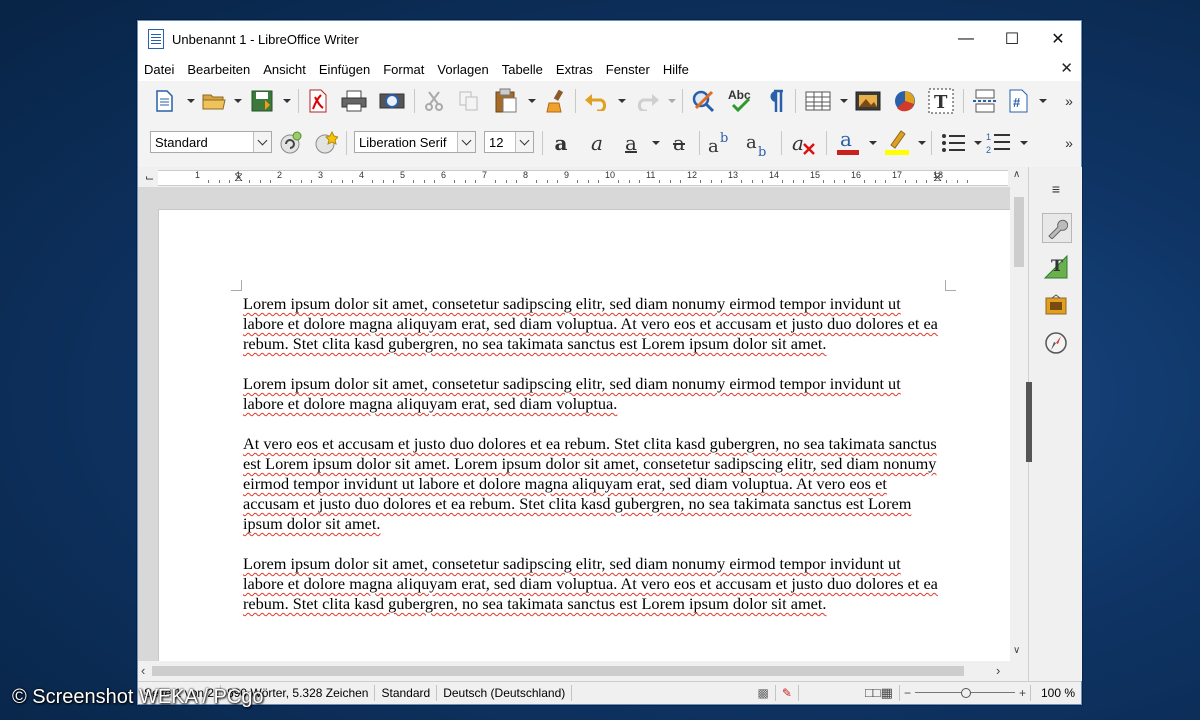 This screenshot has width=1200, height=720. I want to click on zoom-slider-thumb, so click(965, 693).